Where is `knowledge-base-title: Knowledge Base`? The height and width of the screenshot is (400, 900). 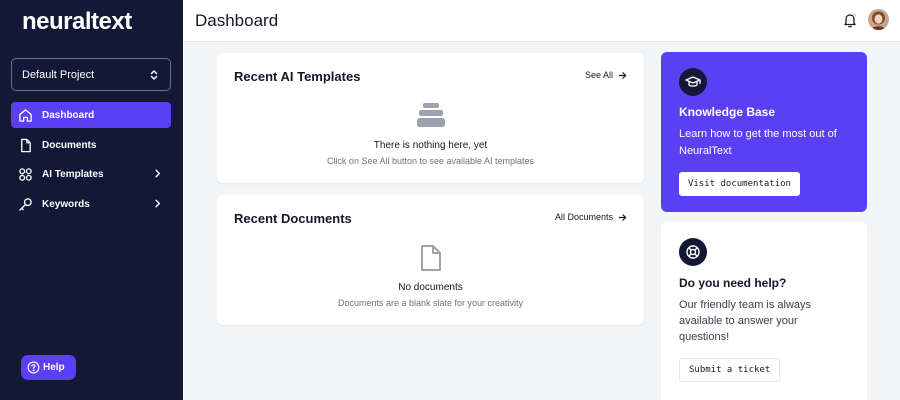 knowledge-base-title: Knowledge Base is located at coordinates (727, 112).